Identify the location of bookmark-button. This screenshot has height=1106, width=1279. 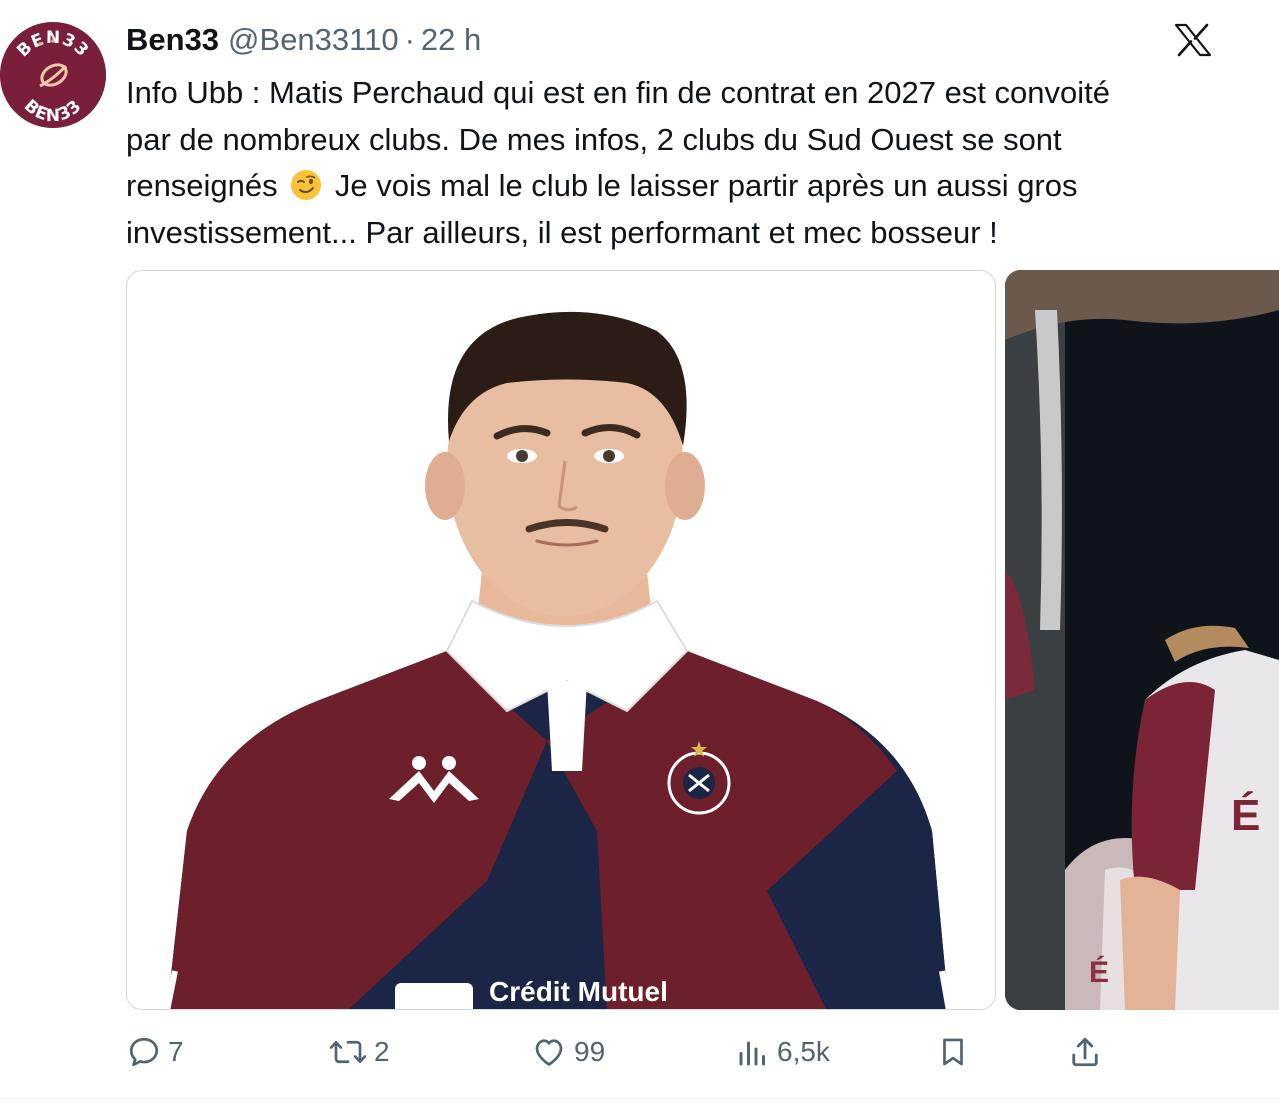
(953, 1052).